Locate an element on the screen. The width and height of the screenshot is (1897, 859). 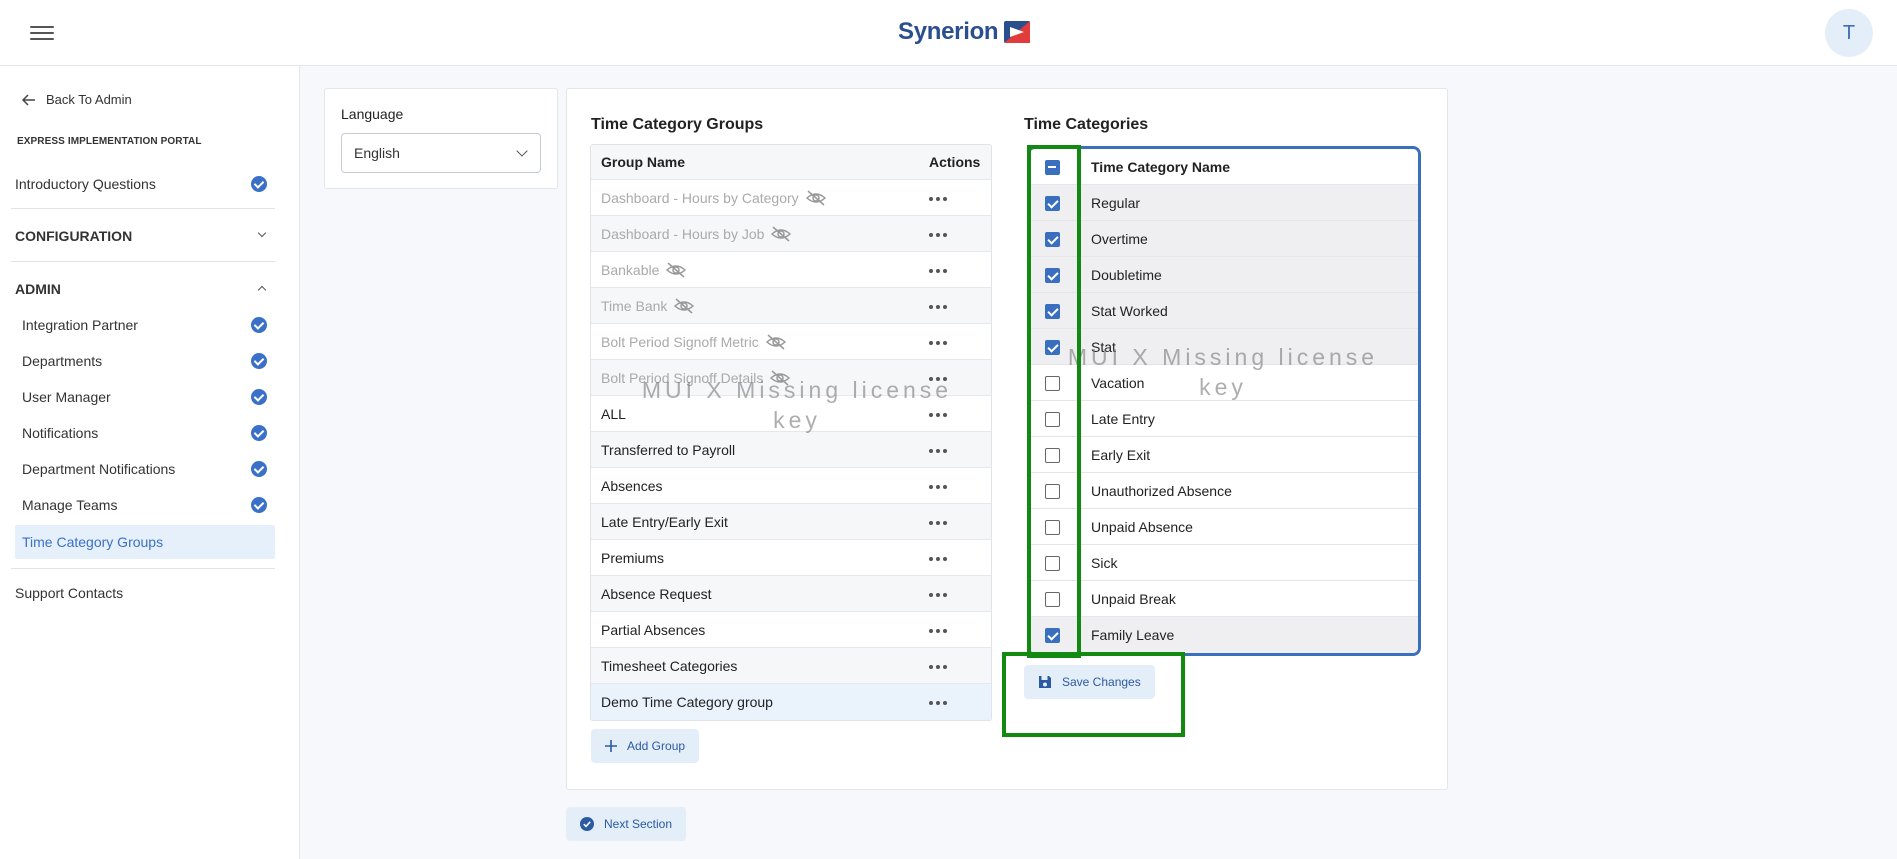
table-row: Absence Request is located at coordinates (791, 594).